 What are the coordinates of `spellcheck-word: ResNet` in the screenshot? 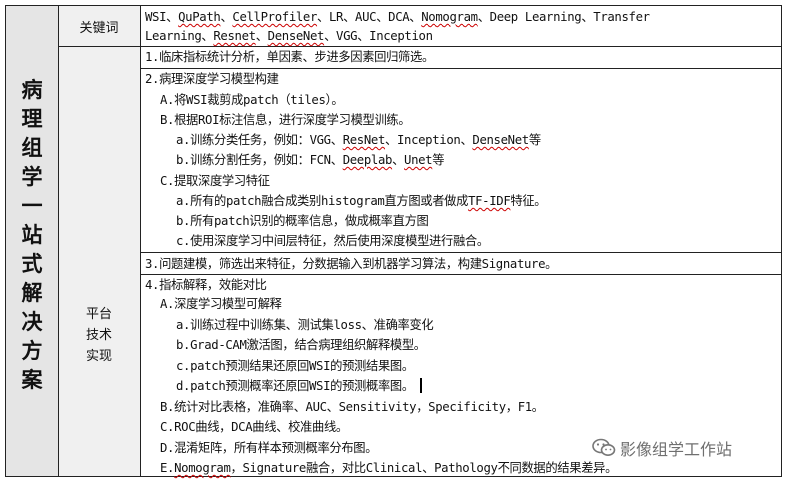 It's located at (364, 140).